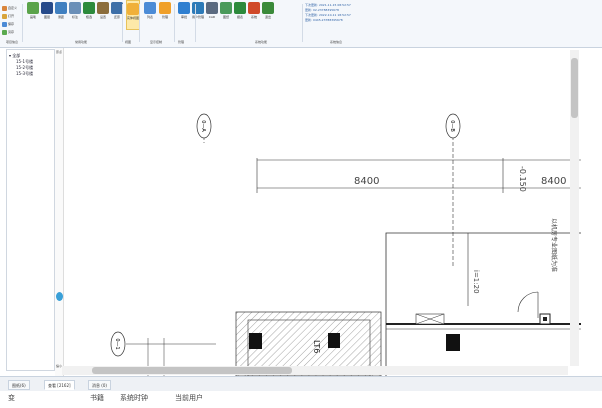 This screenshot has height=408, width=602. I want to click on ribbon-small-item: 自定义, so click(11, 8).